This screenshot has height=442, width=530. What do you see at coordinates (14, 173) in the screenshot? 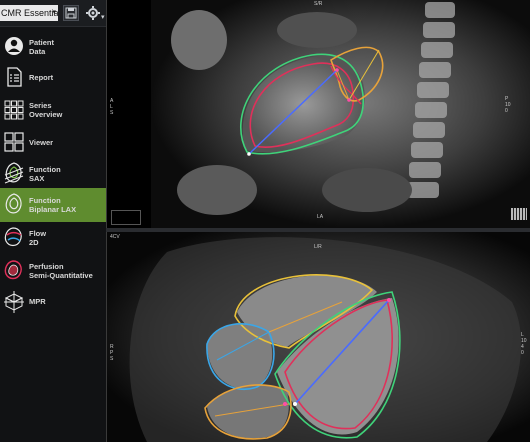
I see `function-sax-icon` at bounding box center [14, 173].